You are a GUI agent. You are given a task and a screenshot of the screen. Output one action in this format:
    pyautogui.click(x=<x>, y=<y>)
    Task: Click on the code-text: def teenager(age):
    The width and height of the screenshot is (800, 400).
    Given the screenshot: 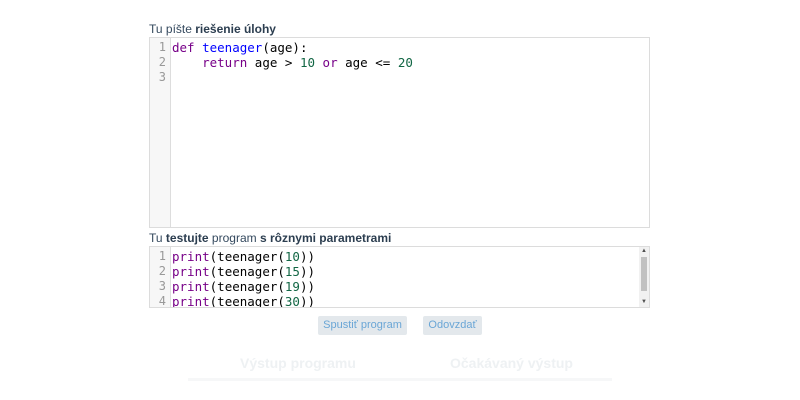 What is the action you would take?
    pyautogui.click(x=239, y=47)
    